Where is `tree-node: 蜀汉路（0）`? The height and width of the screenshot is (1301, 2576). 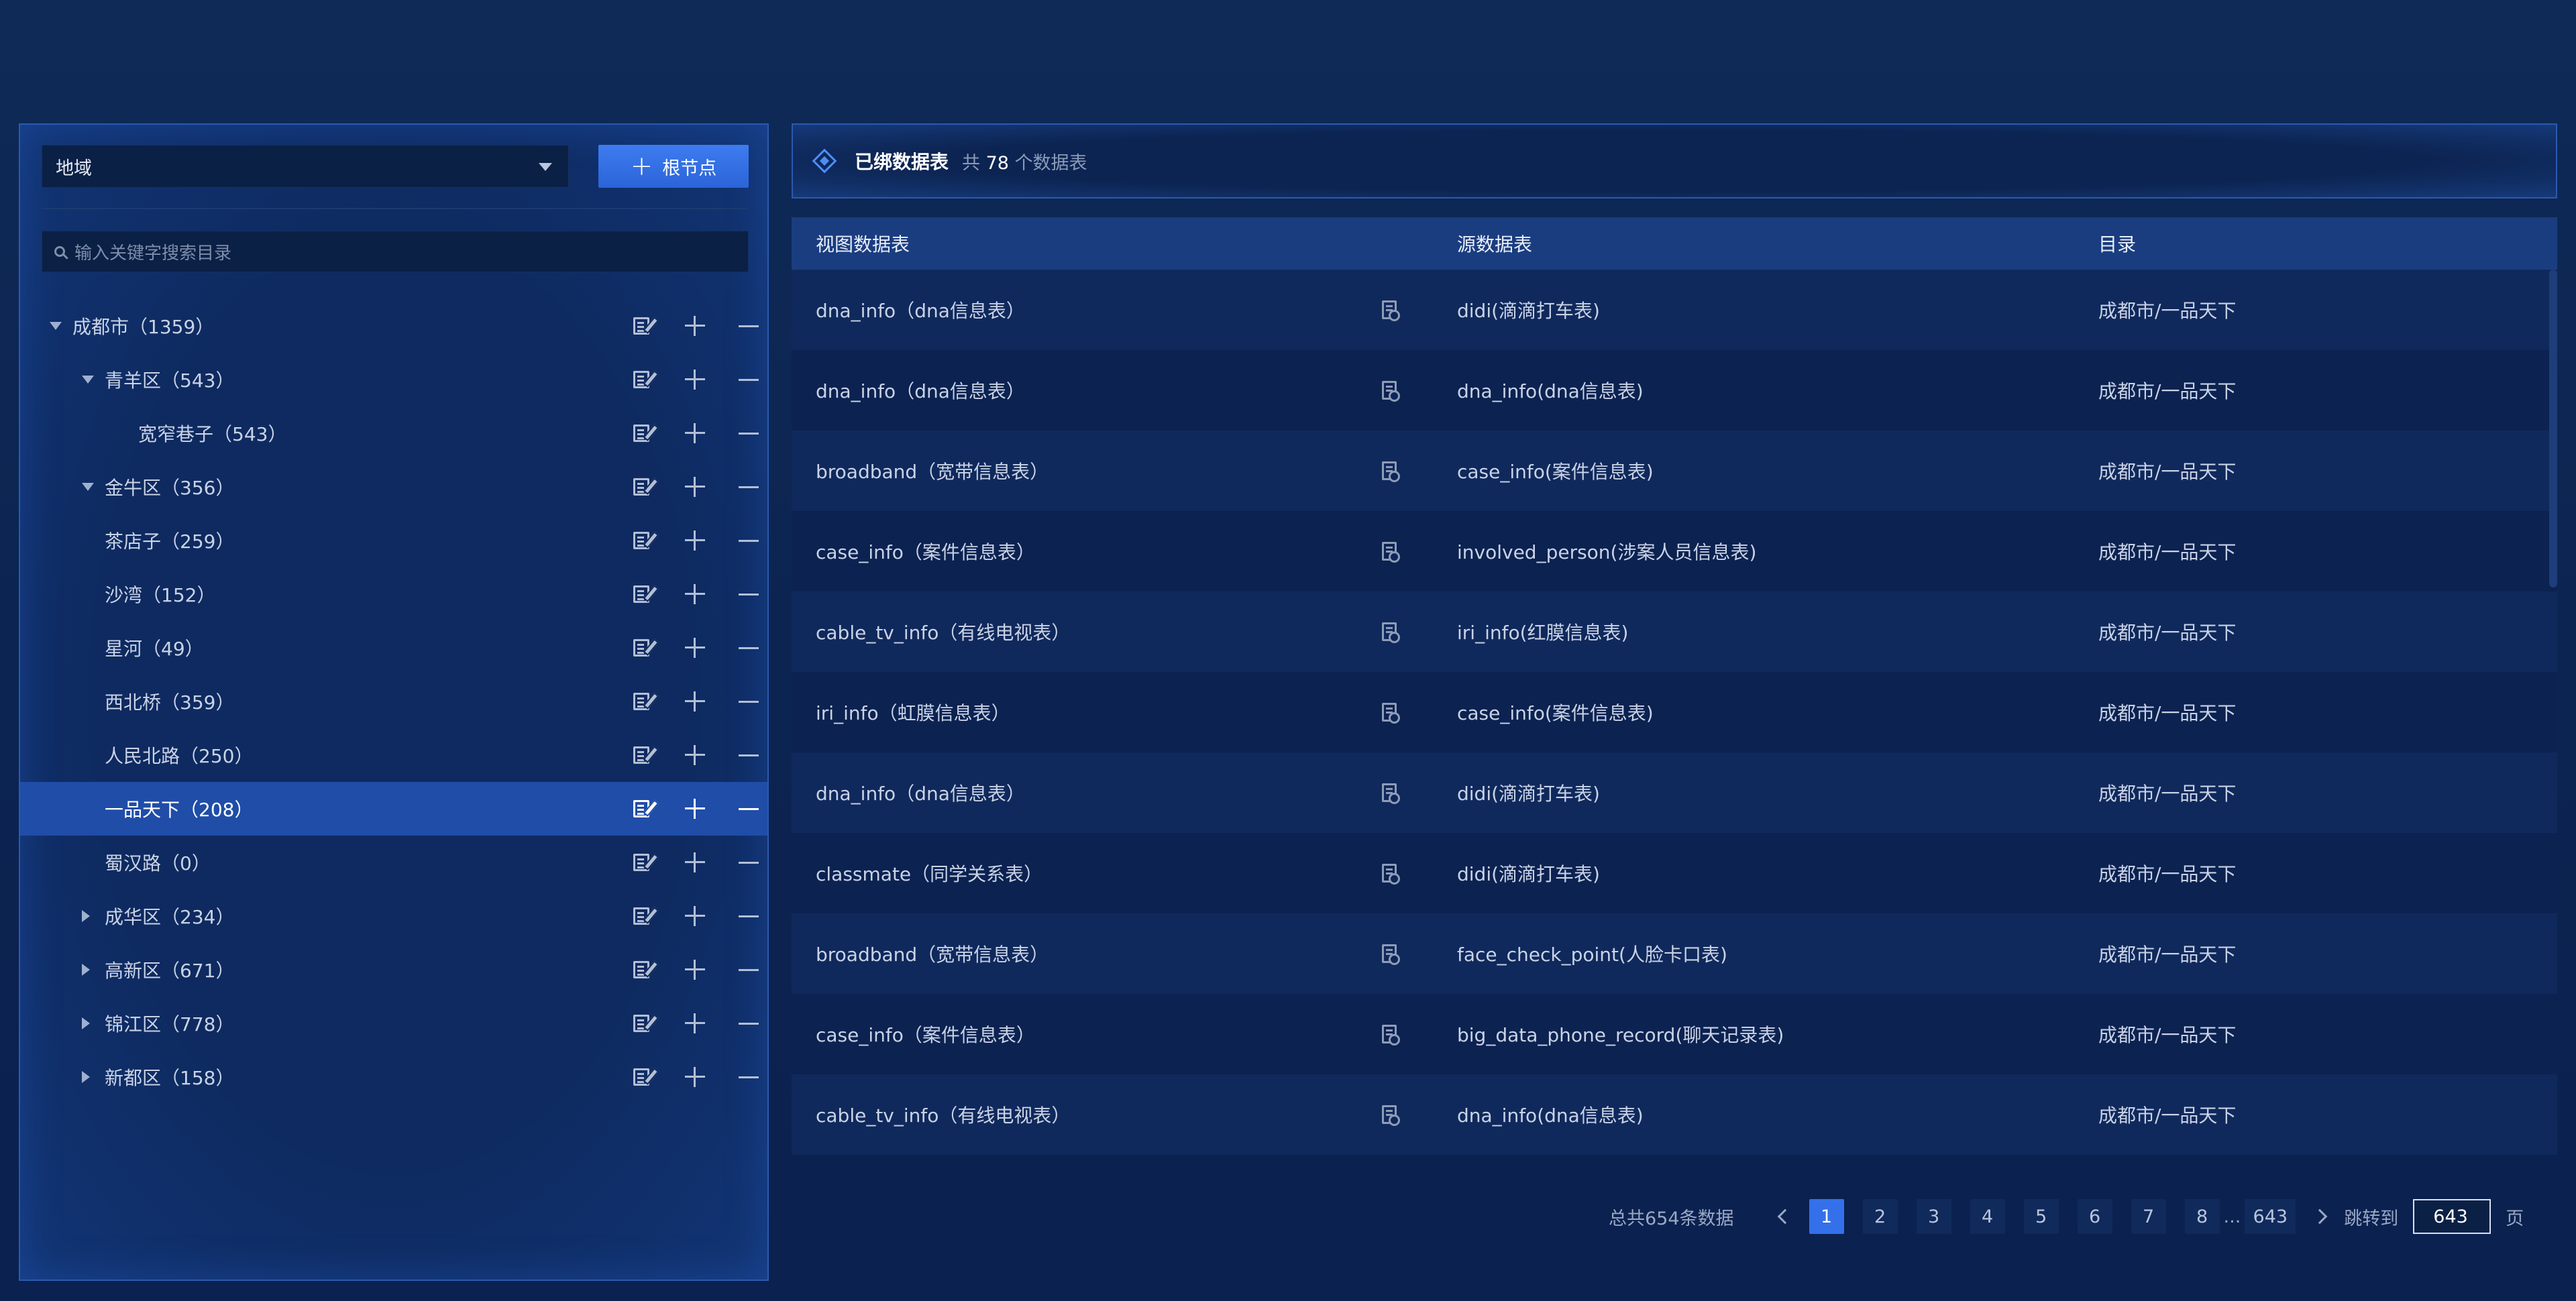 tree-node: 蜀汉路（0） is located at coordinates (393, 862).